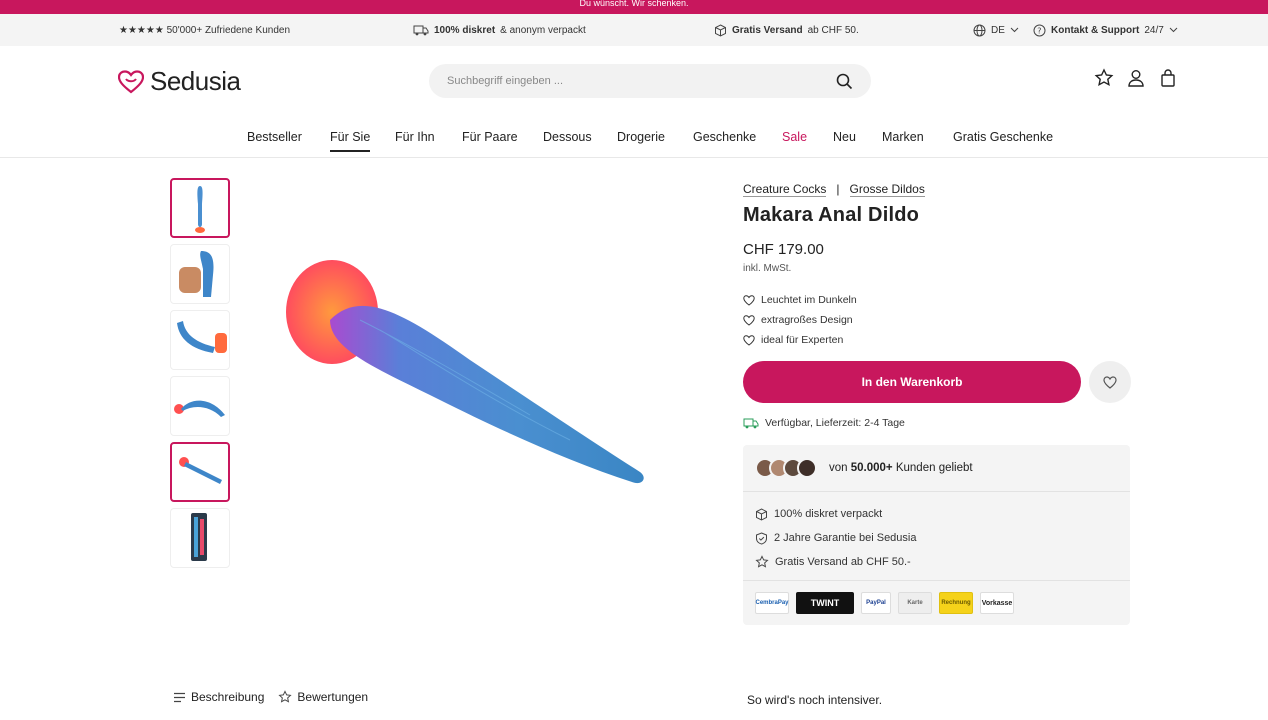 Image resolution: width=1268 pixels, height=720 pixels. Describe the element at coordinates (567, 137) in the screenshot. I see `nav-dessous: Dessous` at that location.